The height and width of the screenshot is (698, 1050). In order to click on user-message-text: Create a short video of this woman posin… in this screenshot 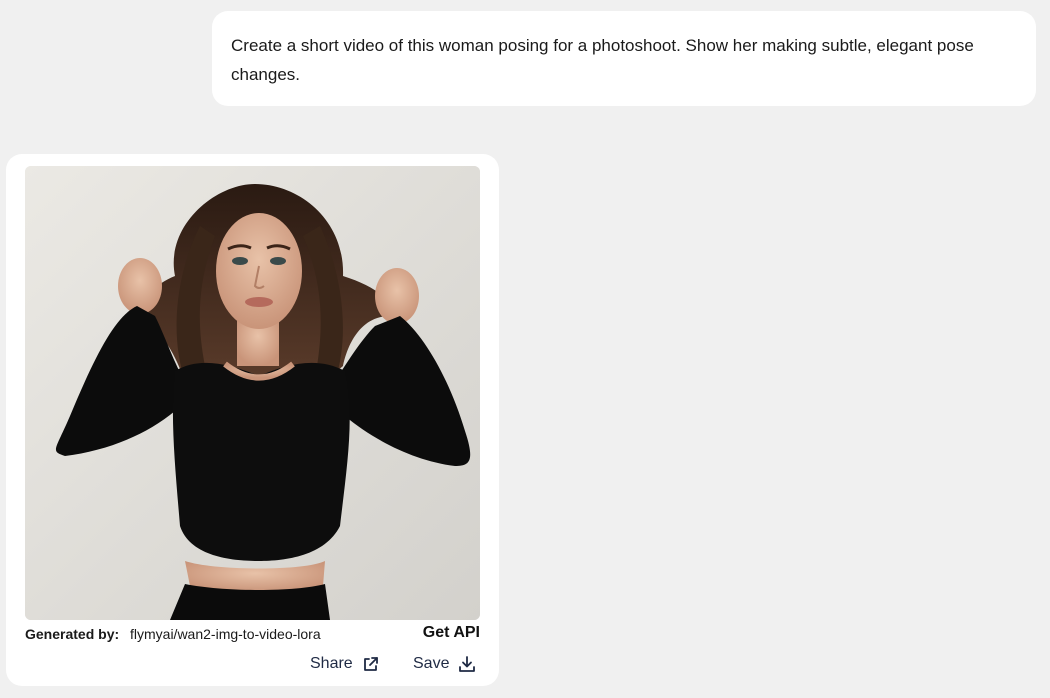, I will do `click(602, 60)`.